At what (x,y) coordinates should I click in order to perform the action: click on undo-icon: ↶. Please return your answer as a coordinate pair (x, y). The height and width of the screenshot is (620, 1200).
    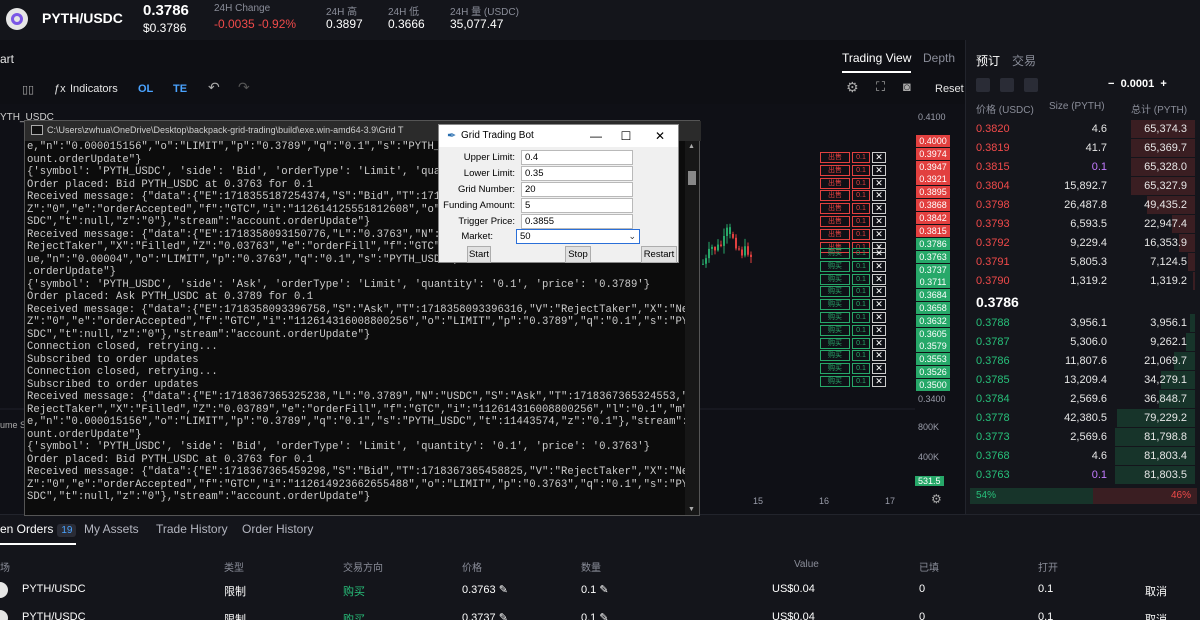
    Looking at the image, I should click on (214, 87).